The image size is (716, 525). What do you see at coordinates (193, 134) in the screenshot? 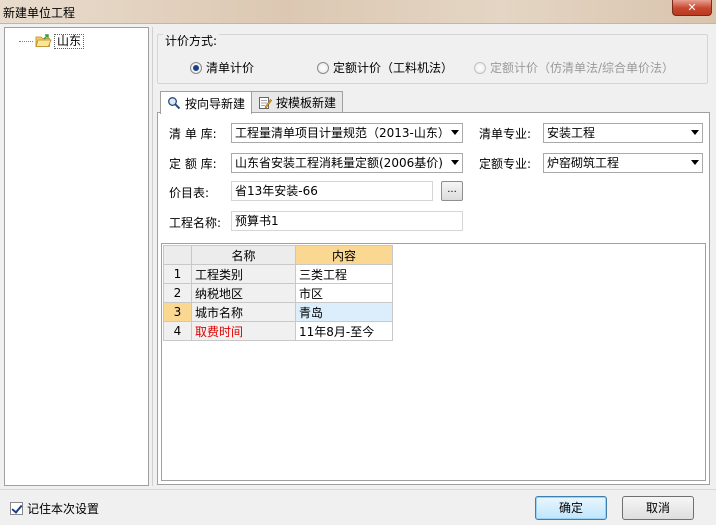
I see `bill-lib-label: 清 单 库:` at bounding box center [193, 134].